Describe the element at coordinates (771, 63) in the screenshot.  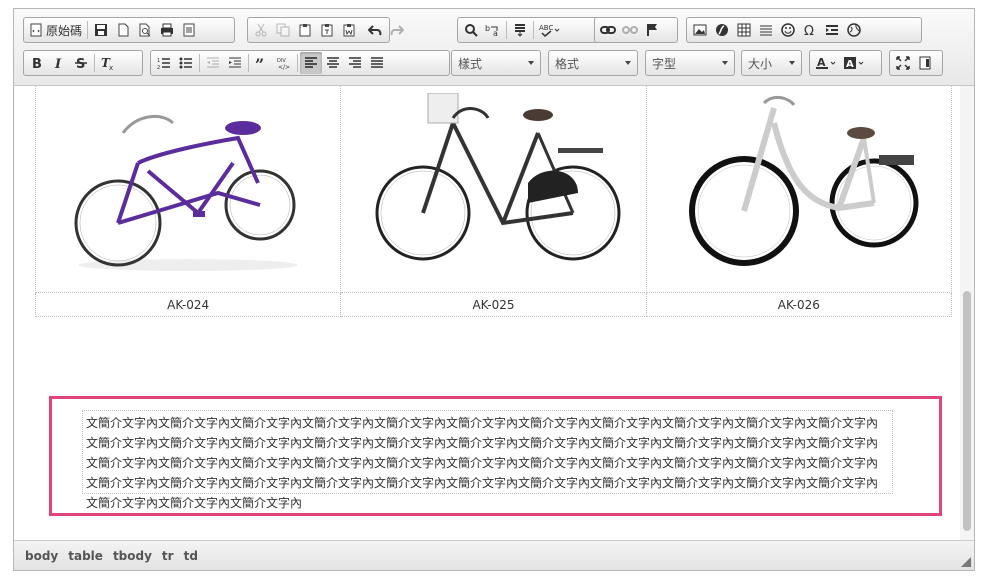
I see `size-combo: 大小` at that location.